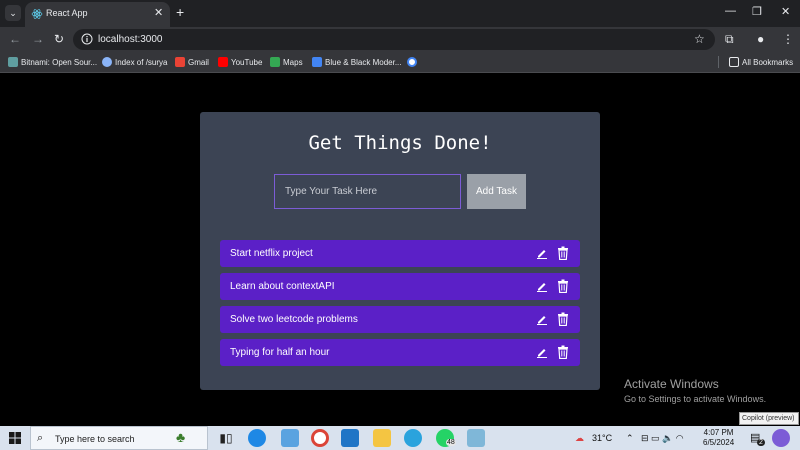  What do you see at coordinates (400, 286) in the screenshot?
I see `todo-item: Learn about contextAPI` at bounding box center [400, 286].